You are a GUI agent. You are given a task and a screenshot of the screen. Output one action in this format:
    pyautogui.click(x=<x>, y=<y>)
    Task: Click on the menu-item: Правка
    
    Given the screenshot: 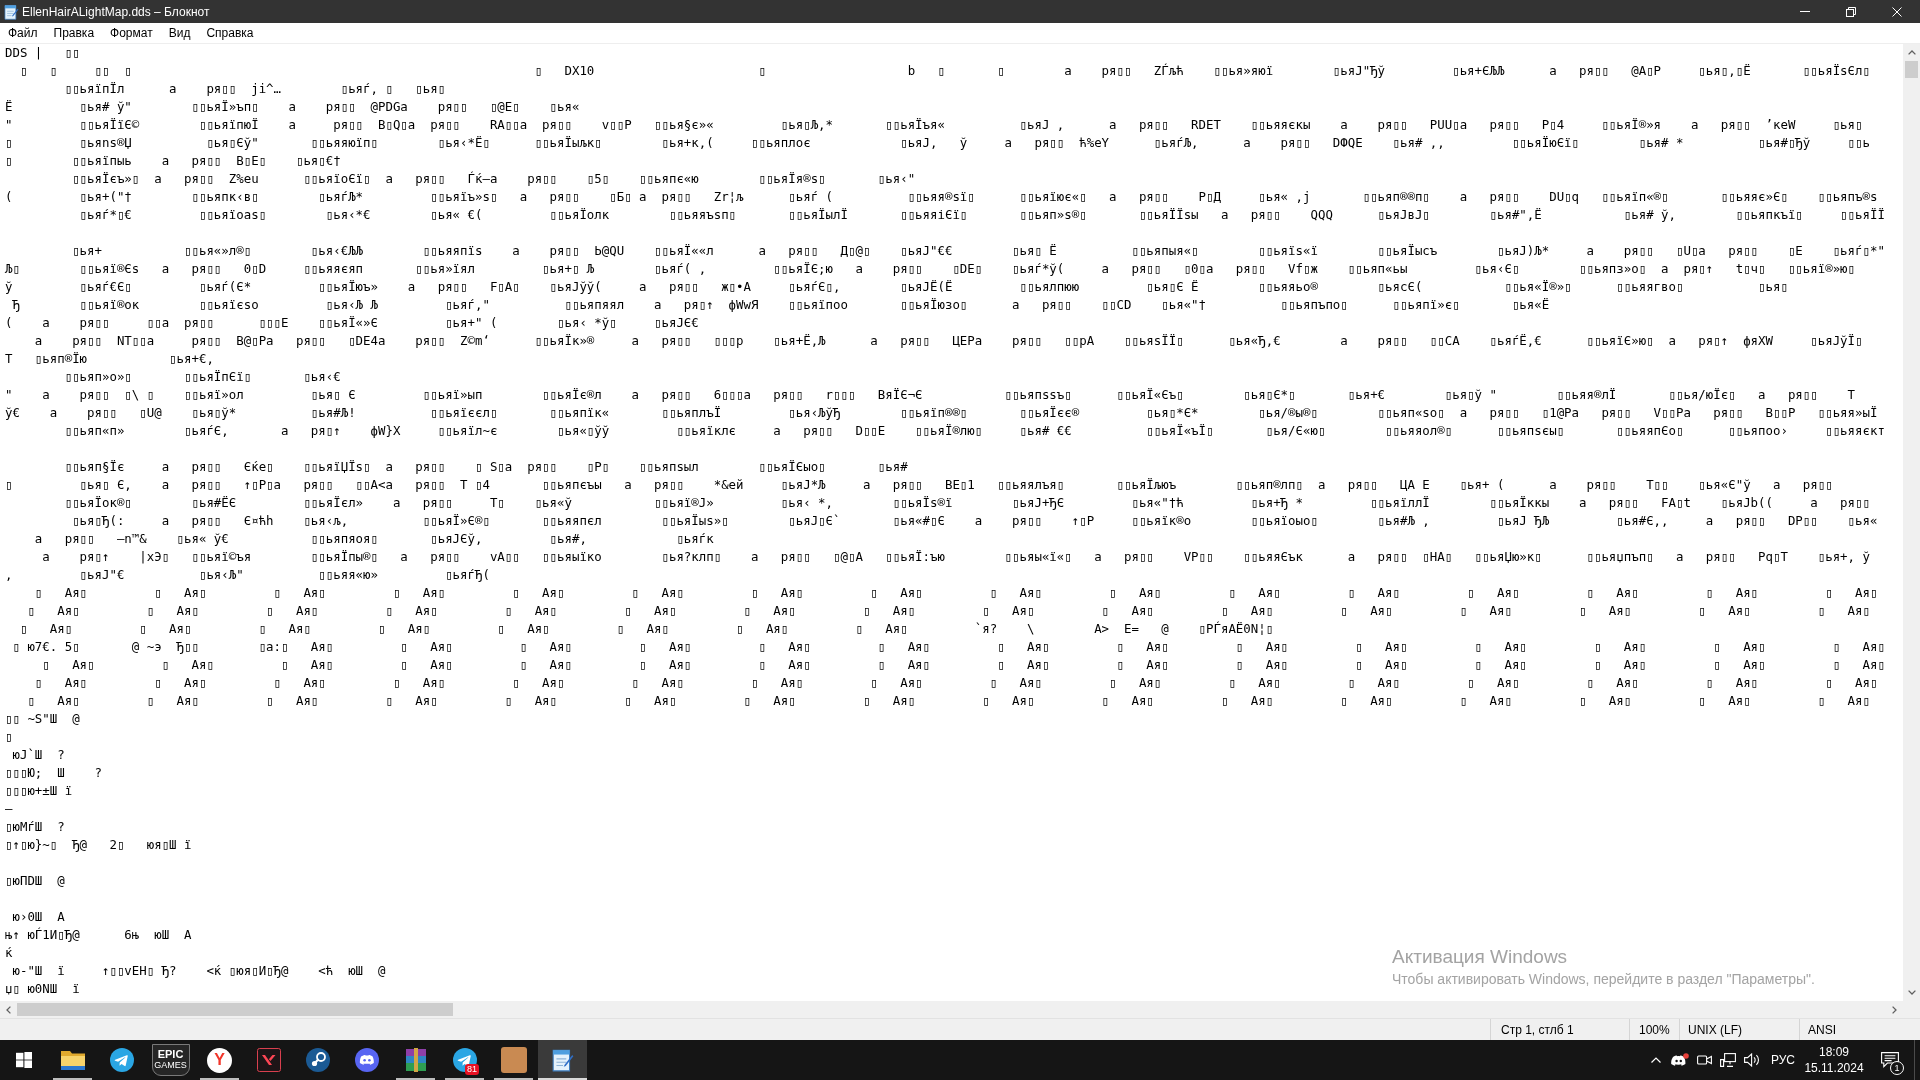 What is the action you would take?
    pyautogui.click(x=74, y=33)
    